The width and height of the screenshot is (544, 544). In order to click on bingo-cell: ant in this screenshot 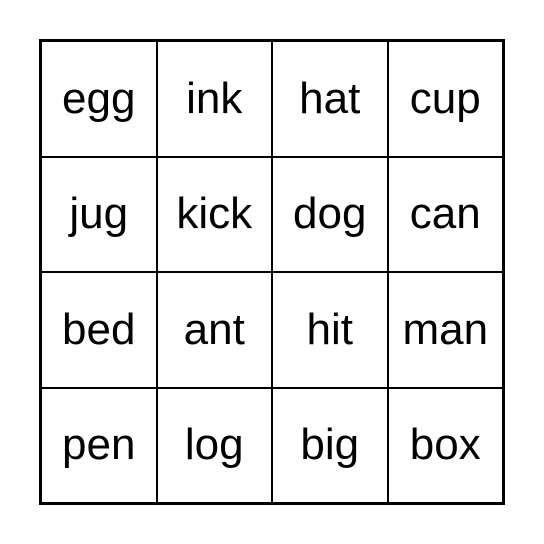, I will do `click(214, 330)`.